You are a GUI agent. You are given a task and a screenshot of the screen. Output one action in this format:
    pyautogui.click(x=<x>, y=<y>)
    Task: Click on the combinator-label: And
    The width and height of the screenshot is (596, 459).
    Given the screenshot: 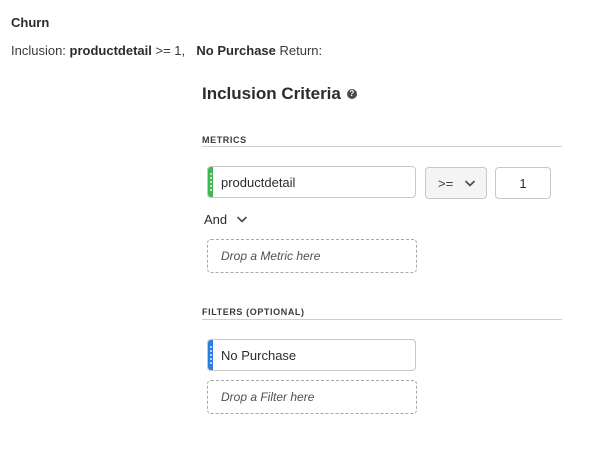 What is the action you would take?
    pyautogui.click(x=216, y=219)
    